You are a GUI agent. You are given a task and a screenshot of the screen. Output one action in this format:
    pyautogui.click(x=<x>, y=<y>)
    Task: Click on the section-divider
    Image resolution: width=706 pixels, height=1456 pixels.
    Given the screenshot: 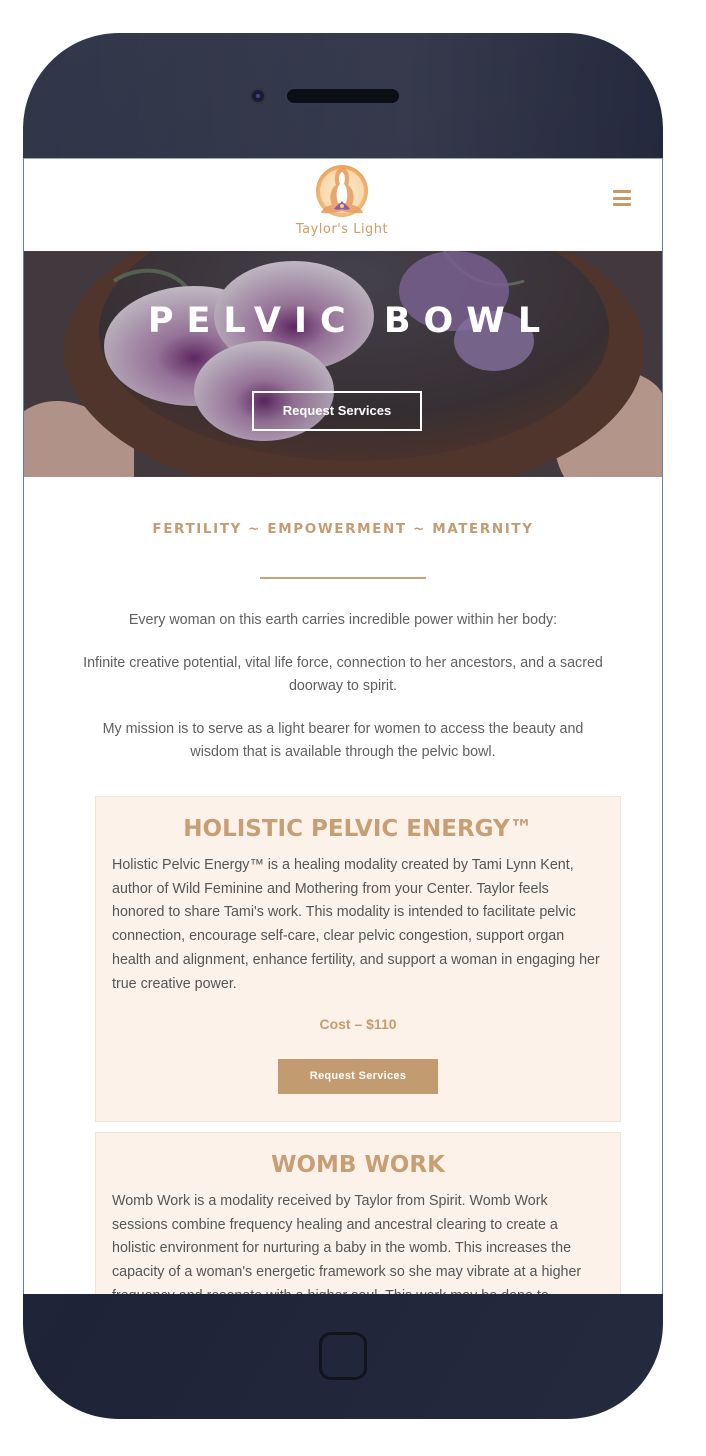 What is the action you would take?
    pyautogui.click(x=343, y=578)
    